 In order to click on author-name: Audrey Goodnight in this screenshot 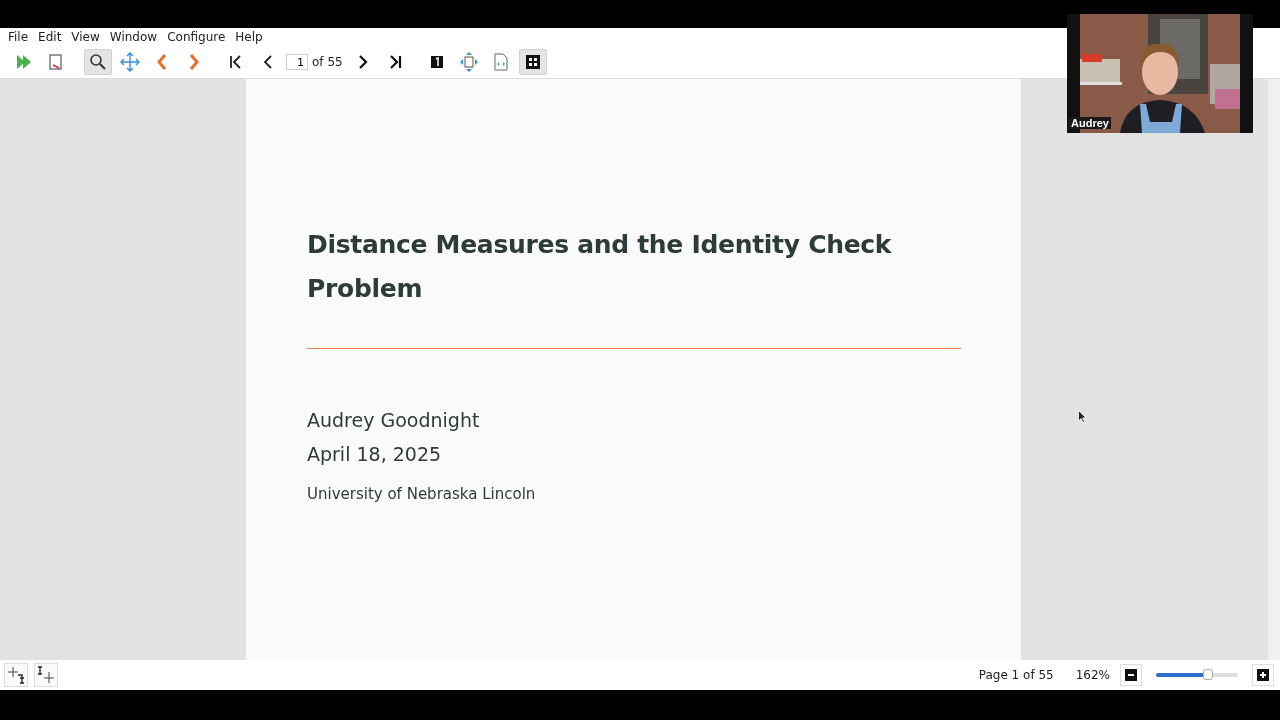, I will do `click(394, 420)`.